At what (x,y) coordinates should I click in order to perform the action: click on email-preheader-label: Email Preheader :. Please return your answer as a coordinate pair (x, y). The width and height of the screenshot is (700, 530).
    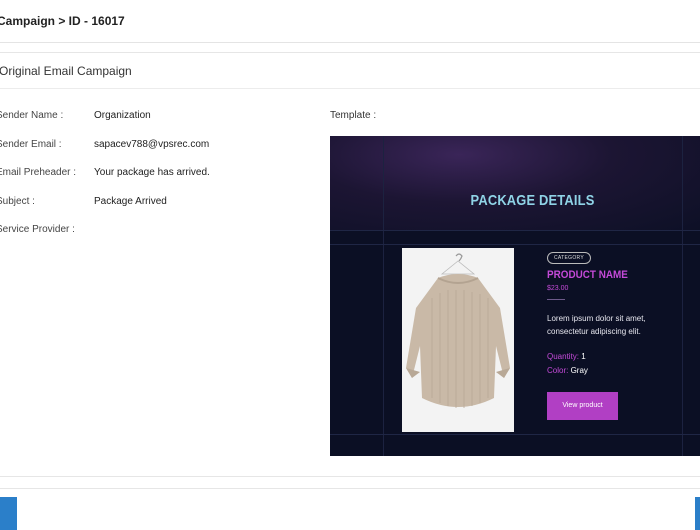
    Looking at the image, I should click on (38, 172).